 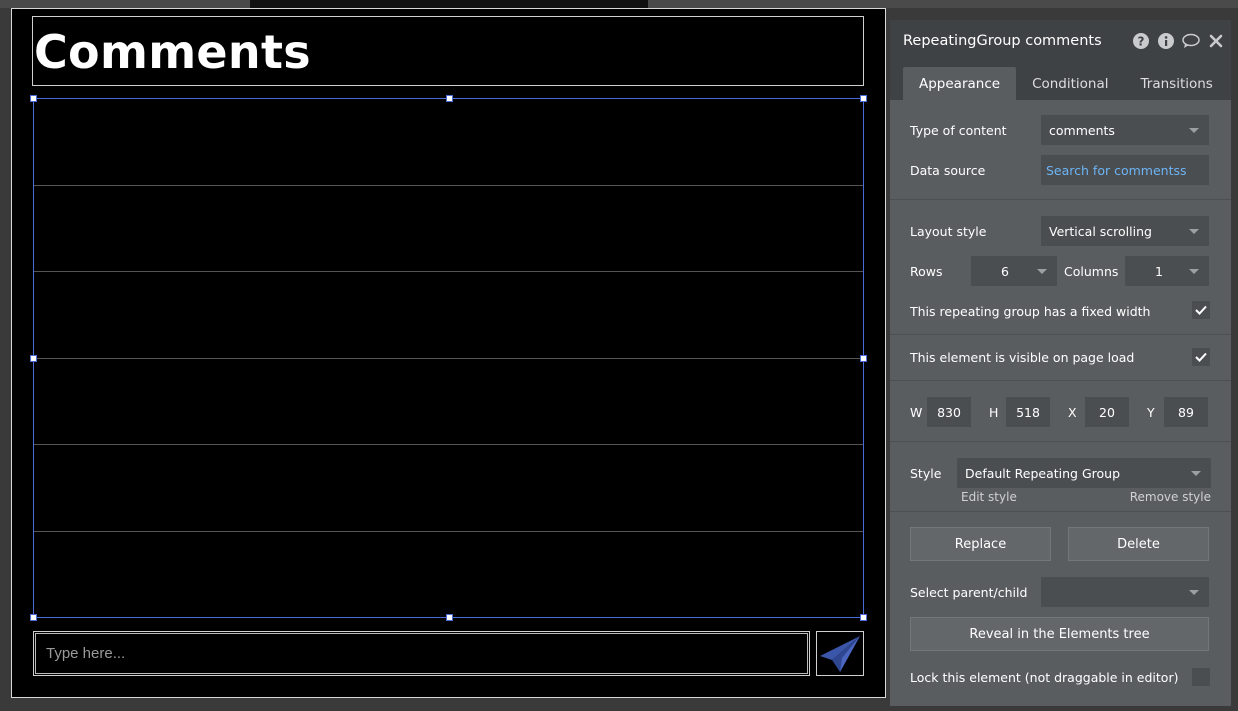 I want to click on columns-label: Columns, so click(x=1091, y=271).